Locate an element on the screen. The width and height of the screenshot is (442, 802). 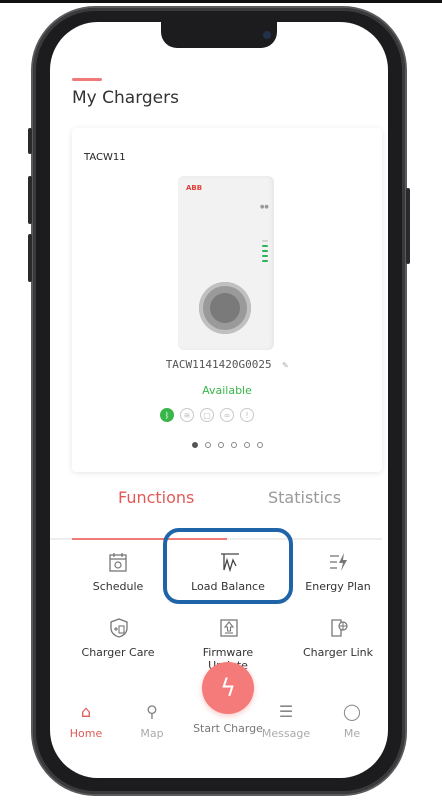
profile-icon: ◯ is located at coordinates (352, 711).